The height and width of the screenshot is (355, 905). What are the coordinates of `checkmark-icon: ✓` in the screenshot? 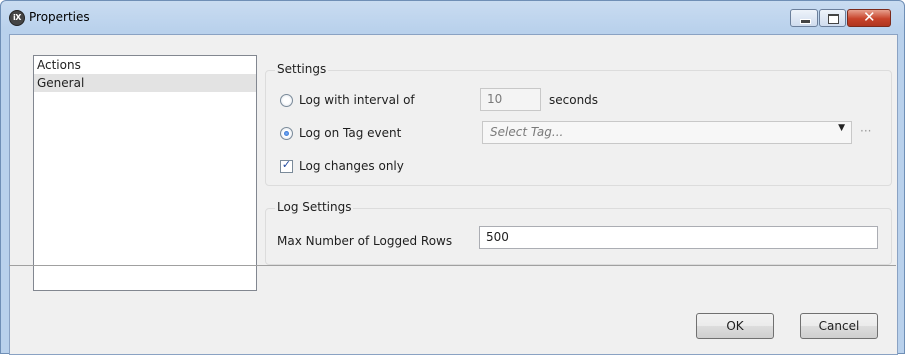 It's located at (286, 164).